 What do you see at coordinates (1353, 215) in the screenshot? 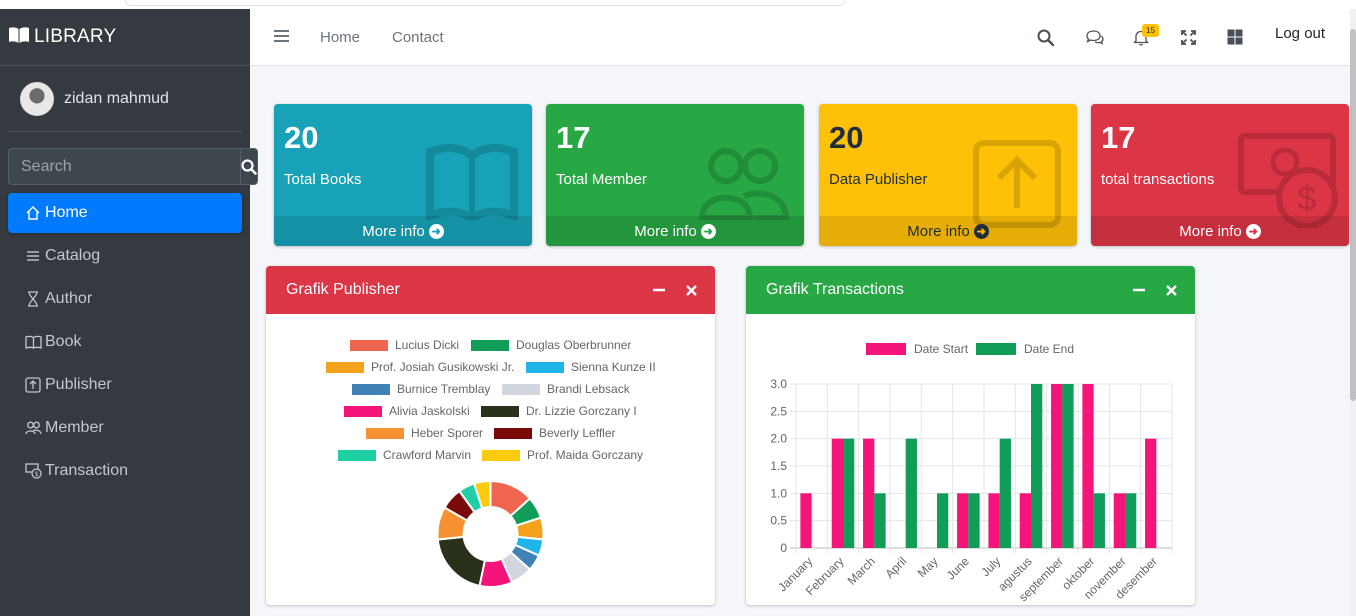
I see `scrollbar-thumb` at bounding box center [1353, 215].